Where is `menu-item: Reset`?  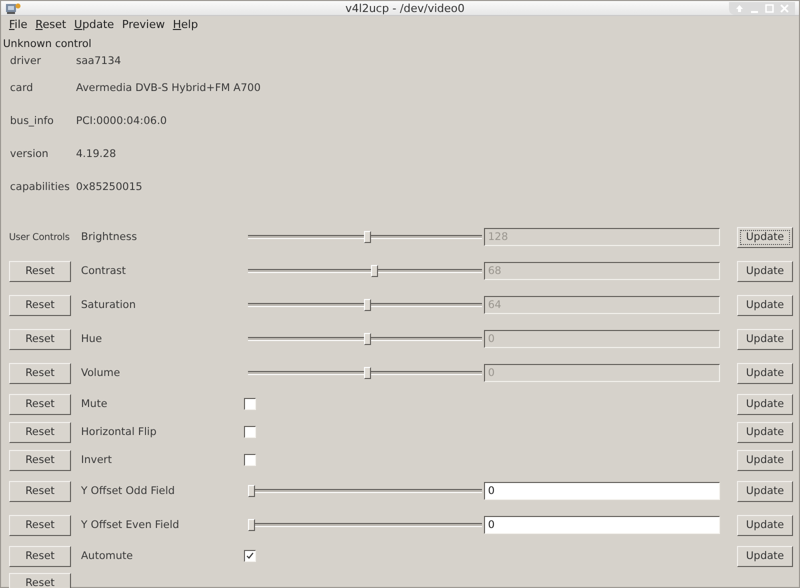
menu-item: Reset is located at coordinates (50, 24).